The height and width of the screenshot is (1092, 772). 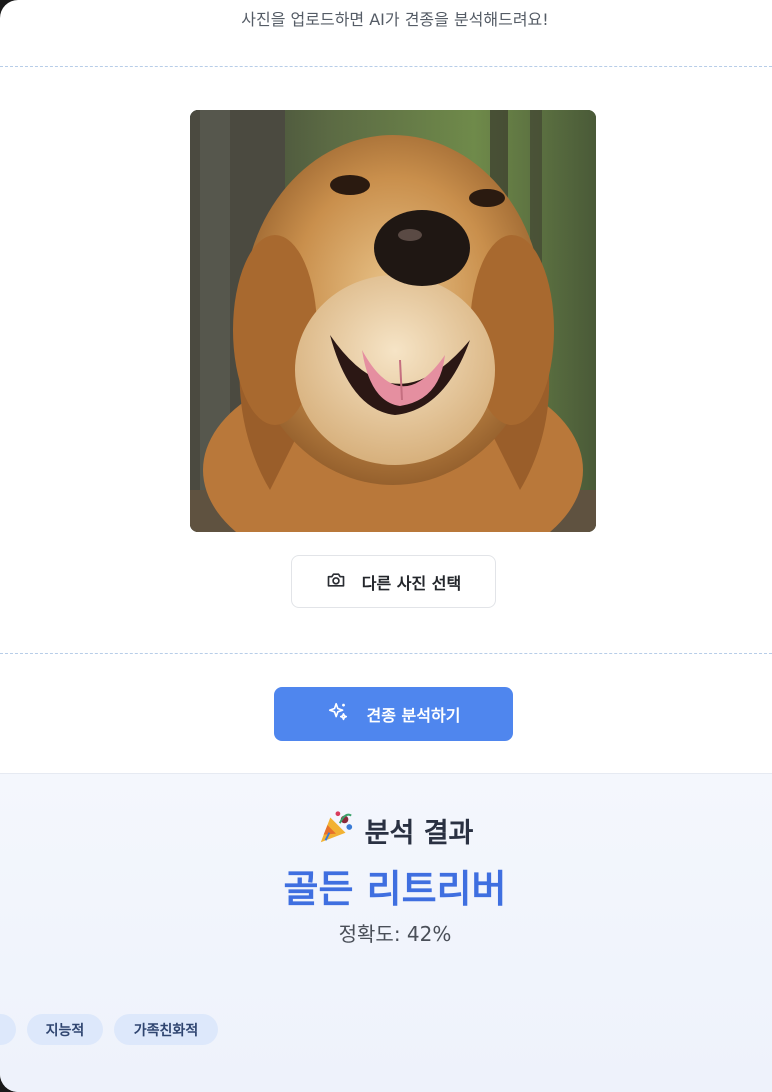 I want to click on trait-tag, so click(x=8, y=1029).